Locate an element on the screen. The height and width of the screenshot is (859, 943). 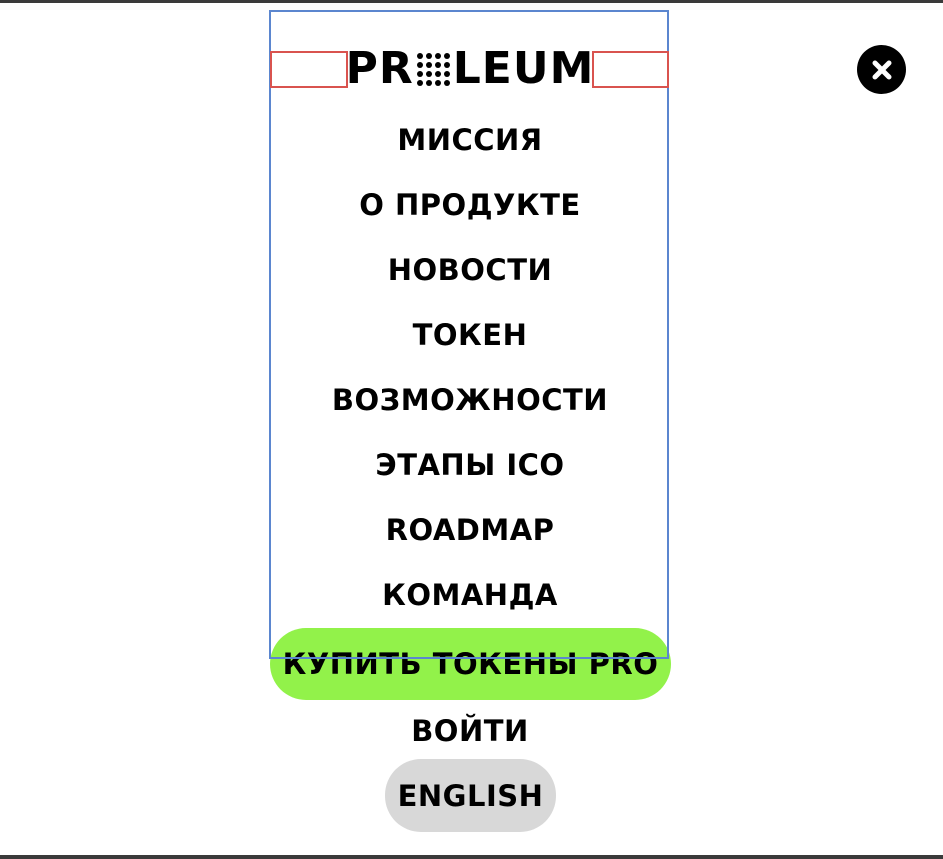
selection-box-right is located at coordinates (630, 69).